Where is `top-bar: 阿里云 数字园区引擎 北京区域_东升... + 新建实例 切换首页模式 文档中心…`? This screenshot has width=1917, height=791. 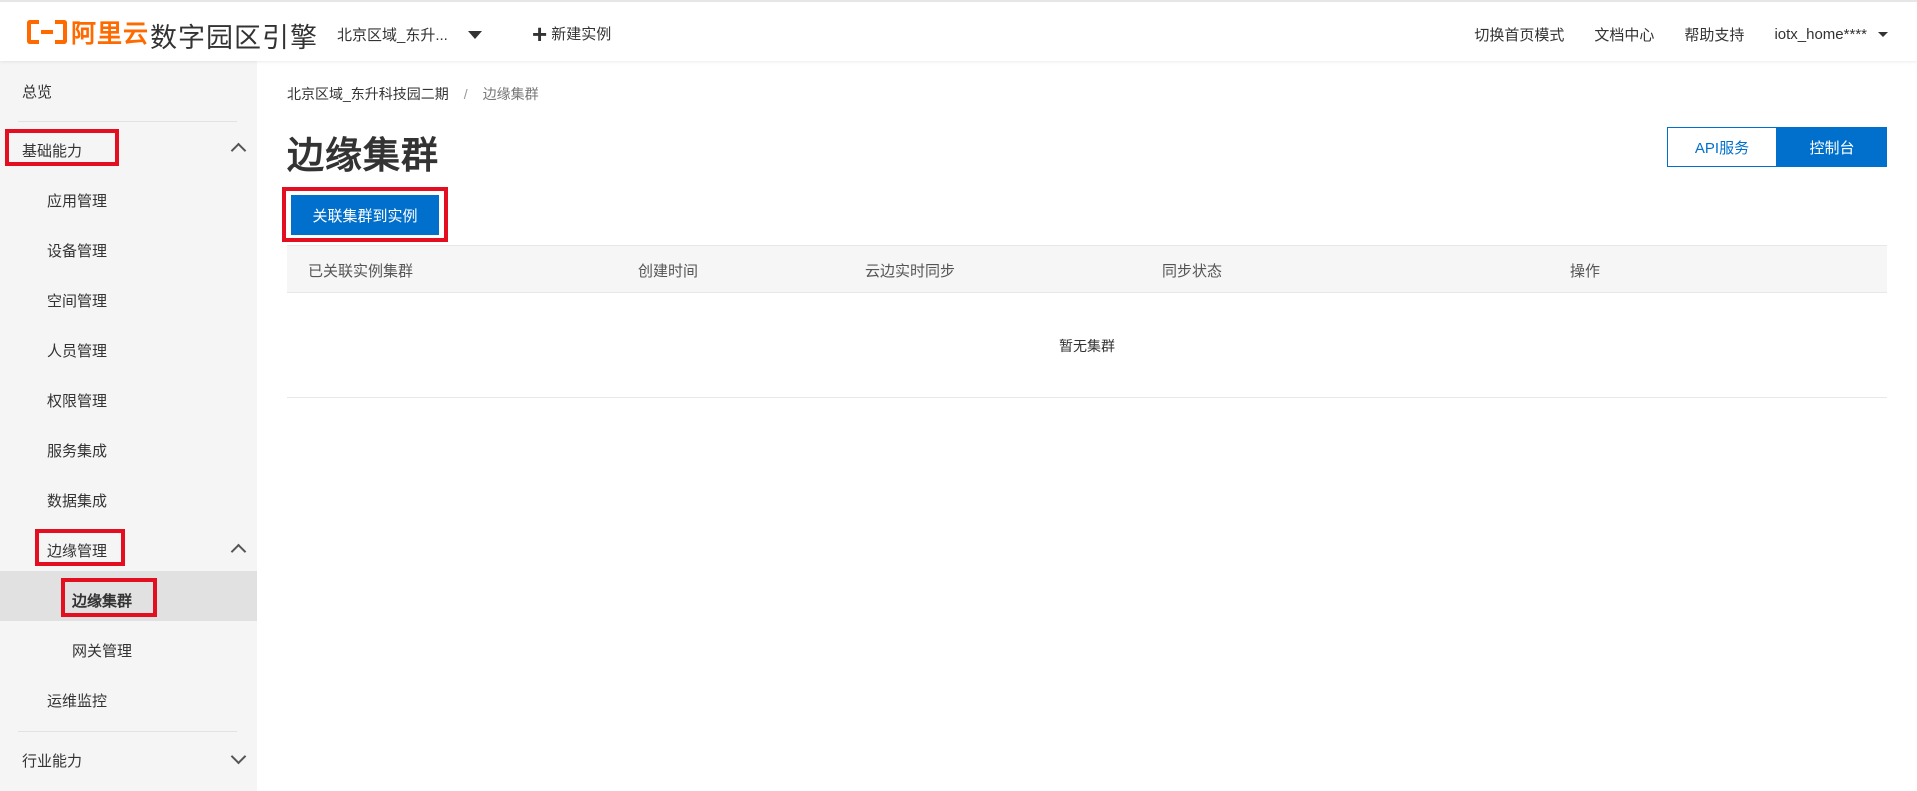 top-bar: 阿里云 数字园区引擎 北京区域_东升... + 新建实例 切换首页模式 文档中心… is located at coordinates (958, 30).